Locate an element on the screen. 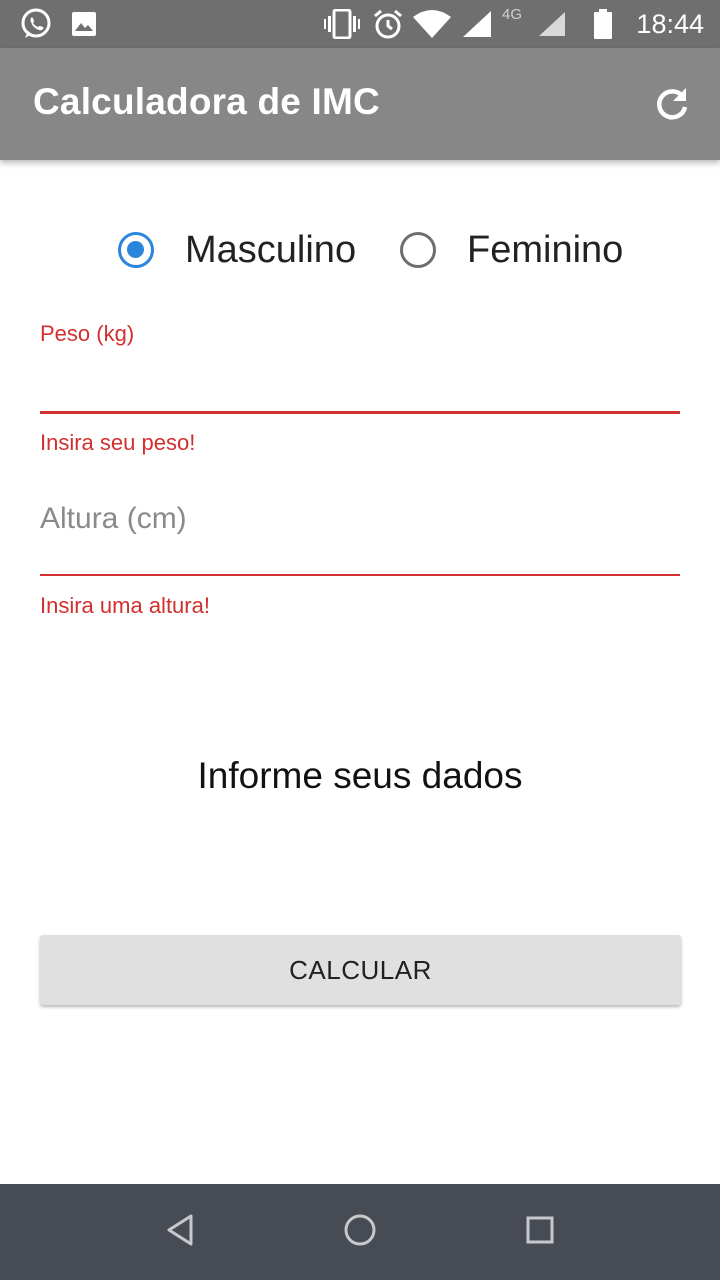 The width and height of the screenshot is (720, 1280). refresh-button is located at coordinates (672, 106).